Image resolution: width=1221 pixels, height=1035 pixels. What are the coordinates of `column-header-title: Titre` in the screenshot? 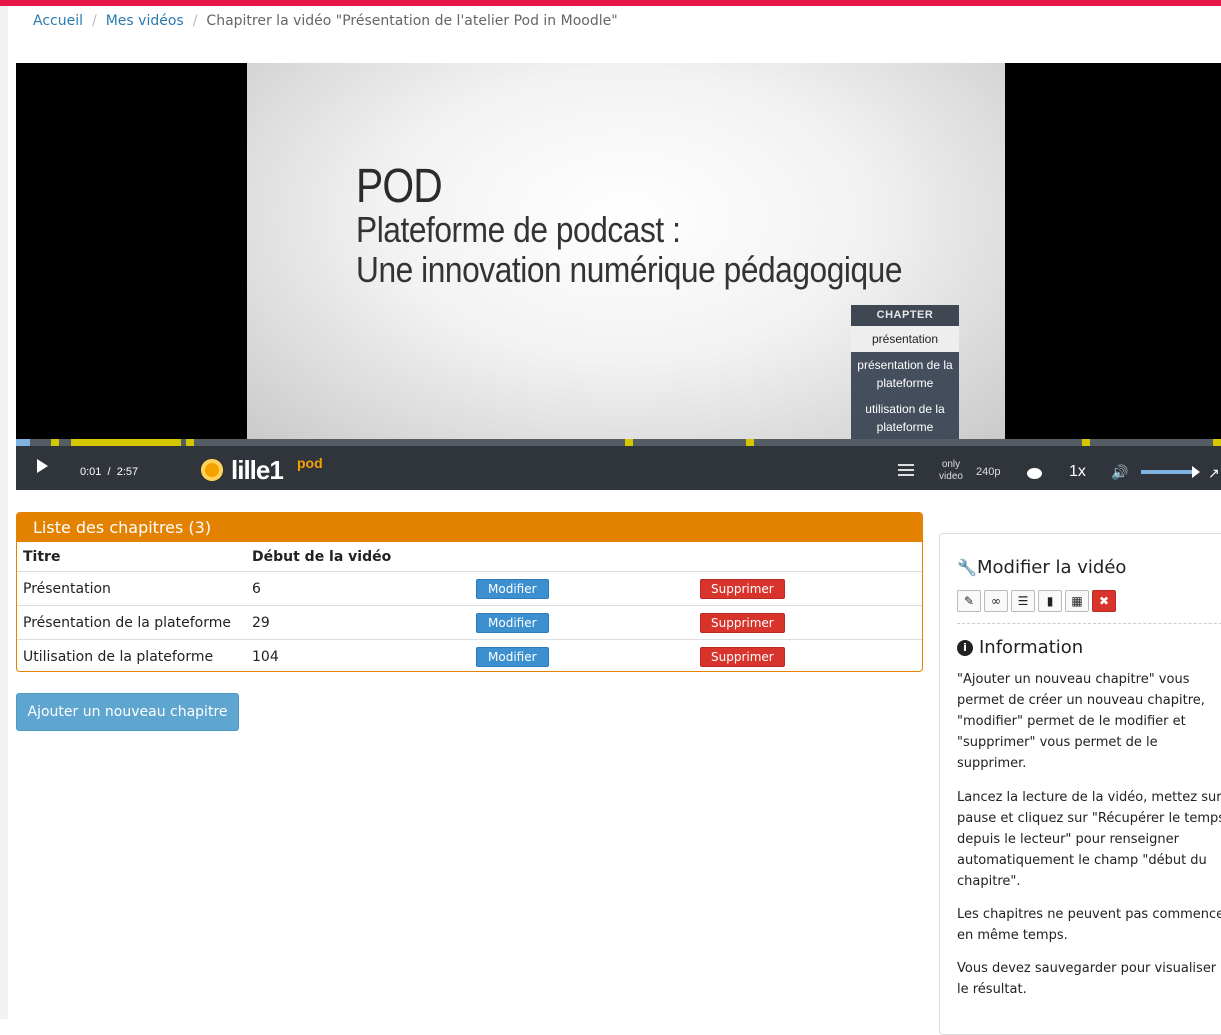 It's located at (42, 556).